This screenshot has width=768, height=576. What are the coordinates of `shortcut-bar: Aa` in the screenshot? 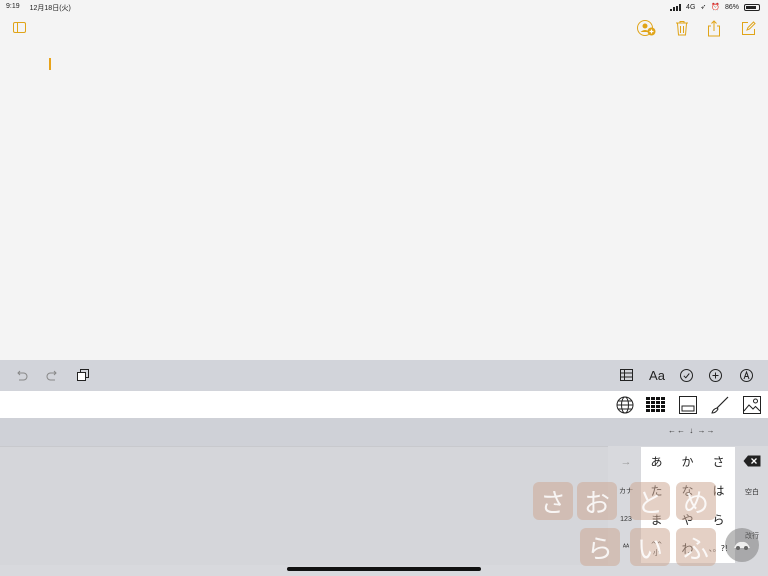 It's located at (384, 375).